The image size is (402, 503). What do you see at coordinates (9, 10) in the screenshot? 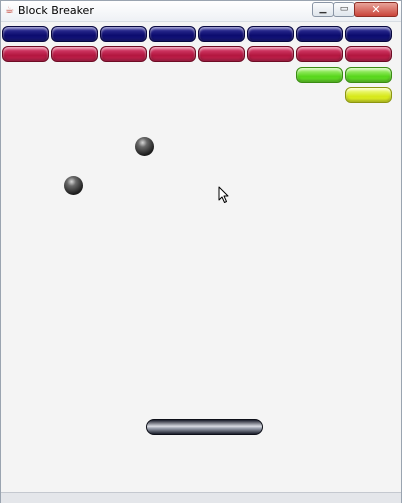
I see `java-cup-icon: ☕` at bounding box center [9, 10].